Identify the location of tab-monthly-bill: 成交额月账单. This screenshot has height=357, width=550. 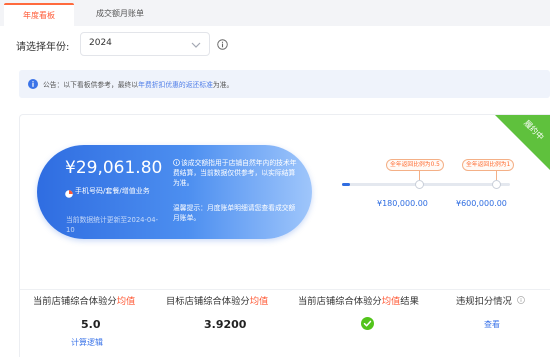
(120, 14).